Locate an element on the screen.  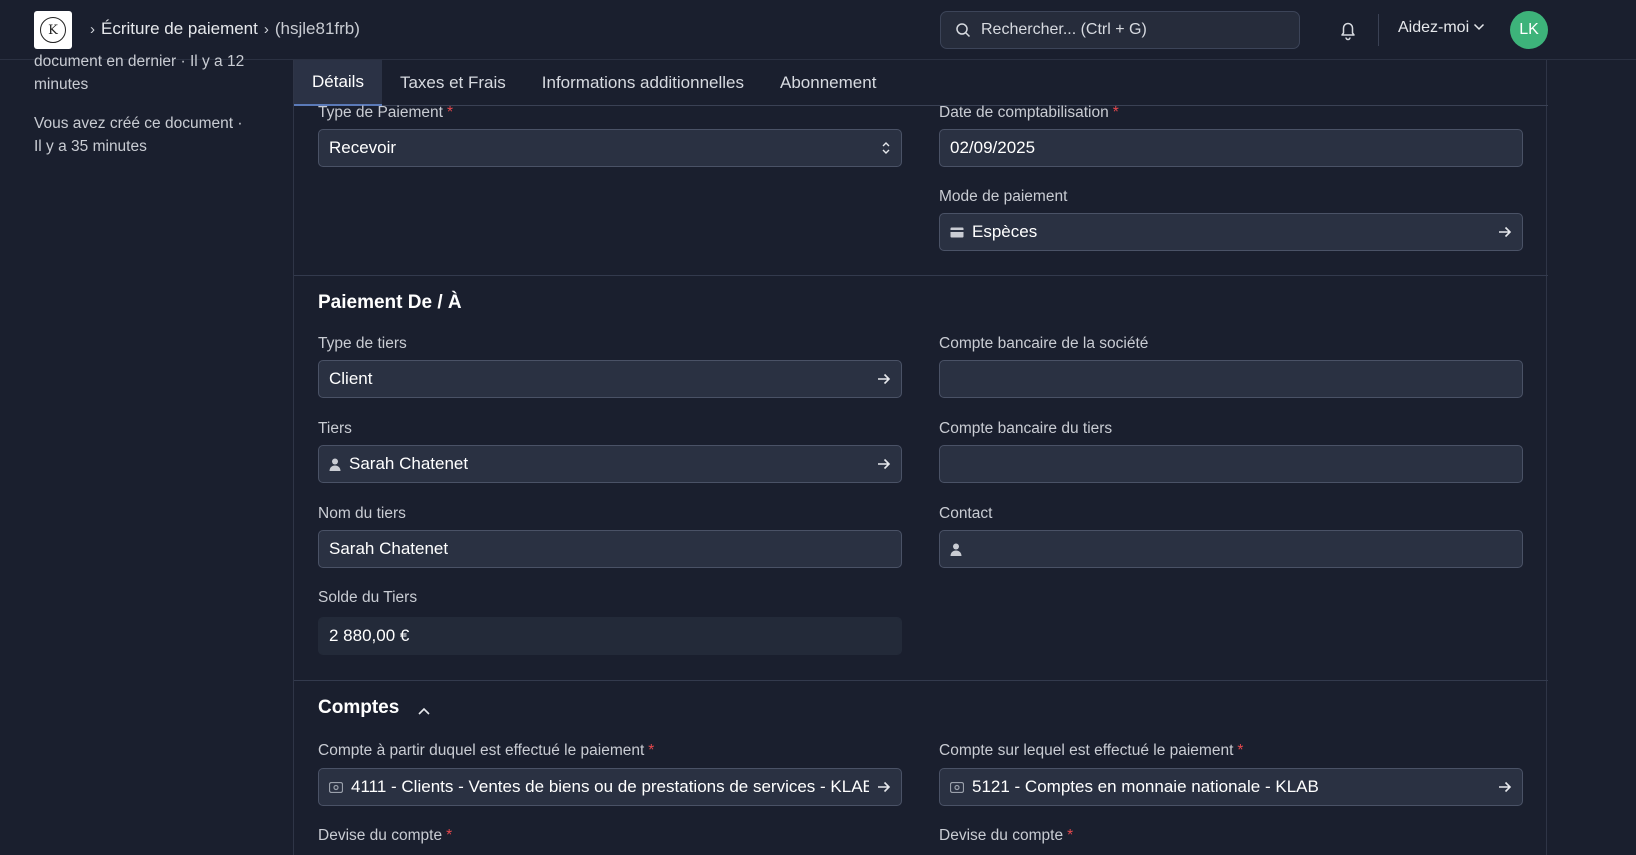
party-balance-value: 2 880,00 € is located at coordinates (369, 635).